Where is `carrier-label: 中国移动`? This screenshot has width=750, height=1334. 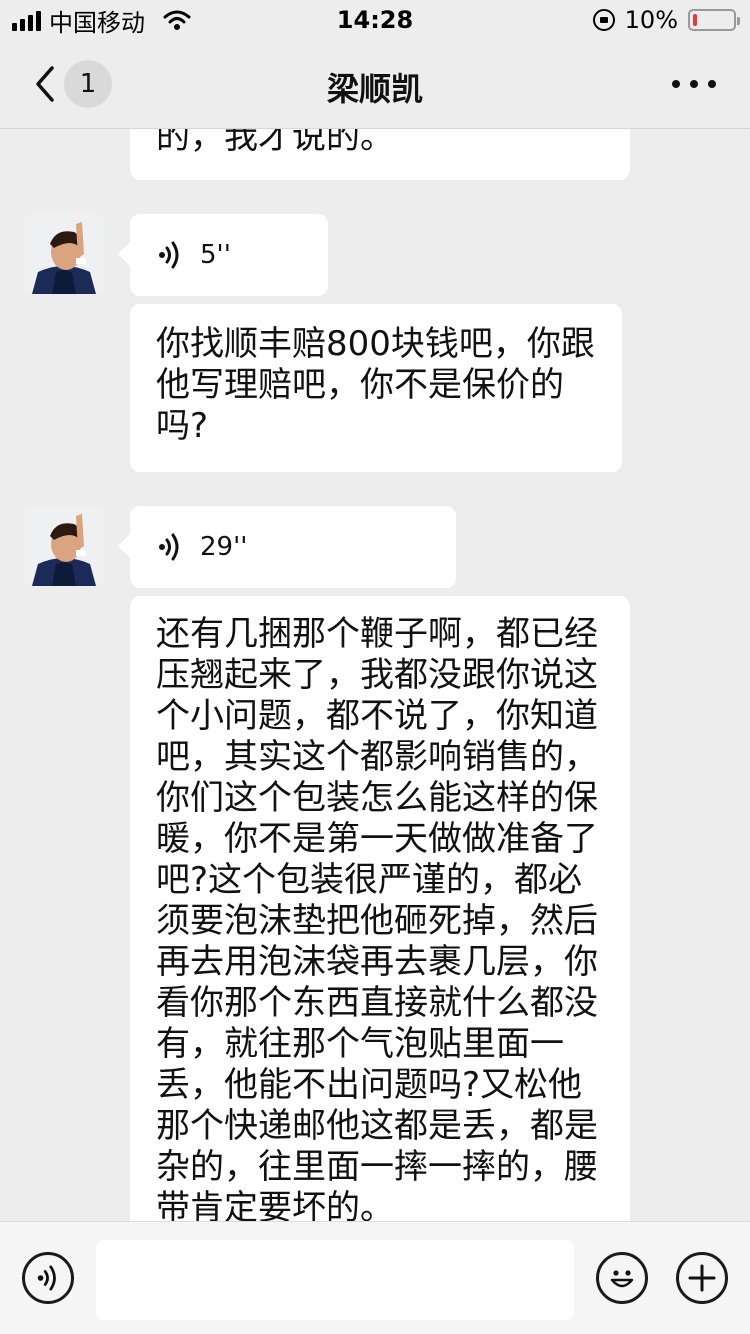 carrier-label: 中国移动 is located at coordinates (97, 22).